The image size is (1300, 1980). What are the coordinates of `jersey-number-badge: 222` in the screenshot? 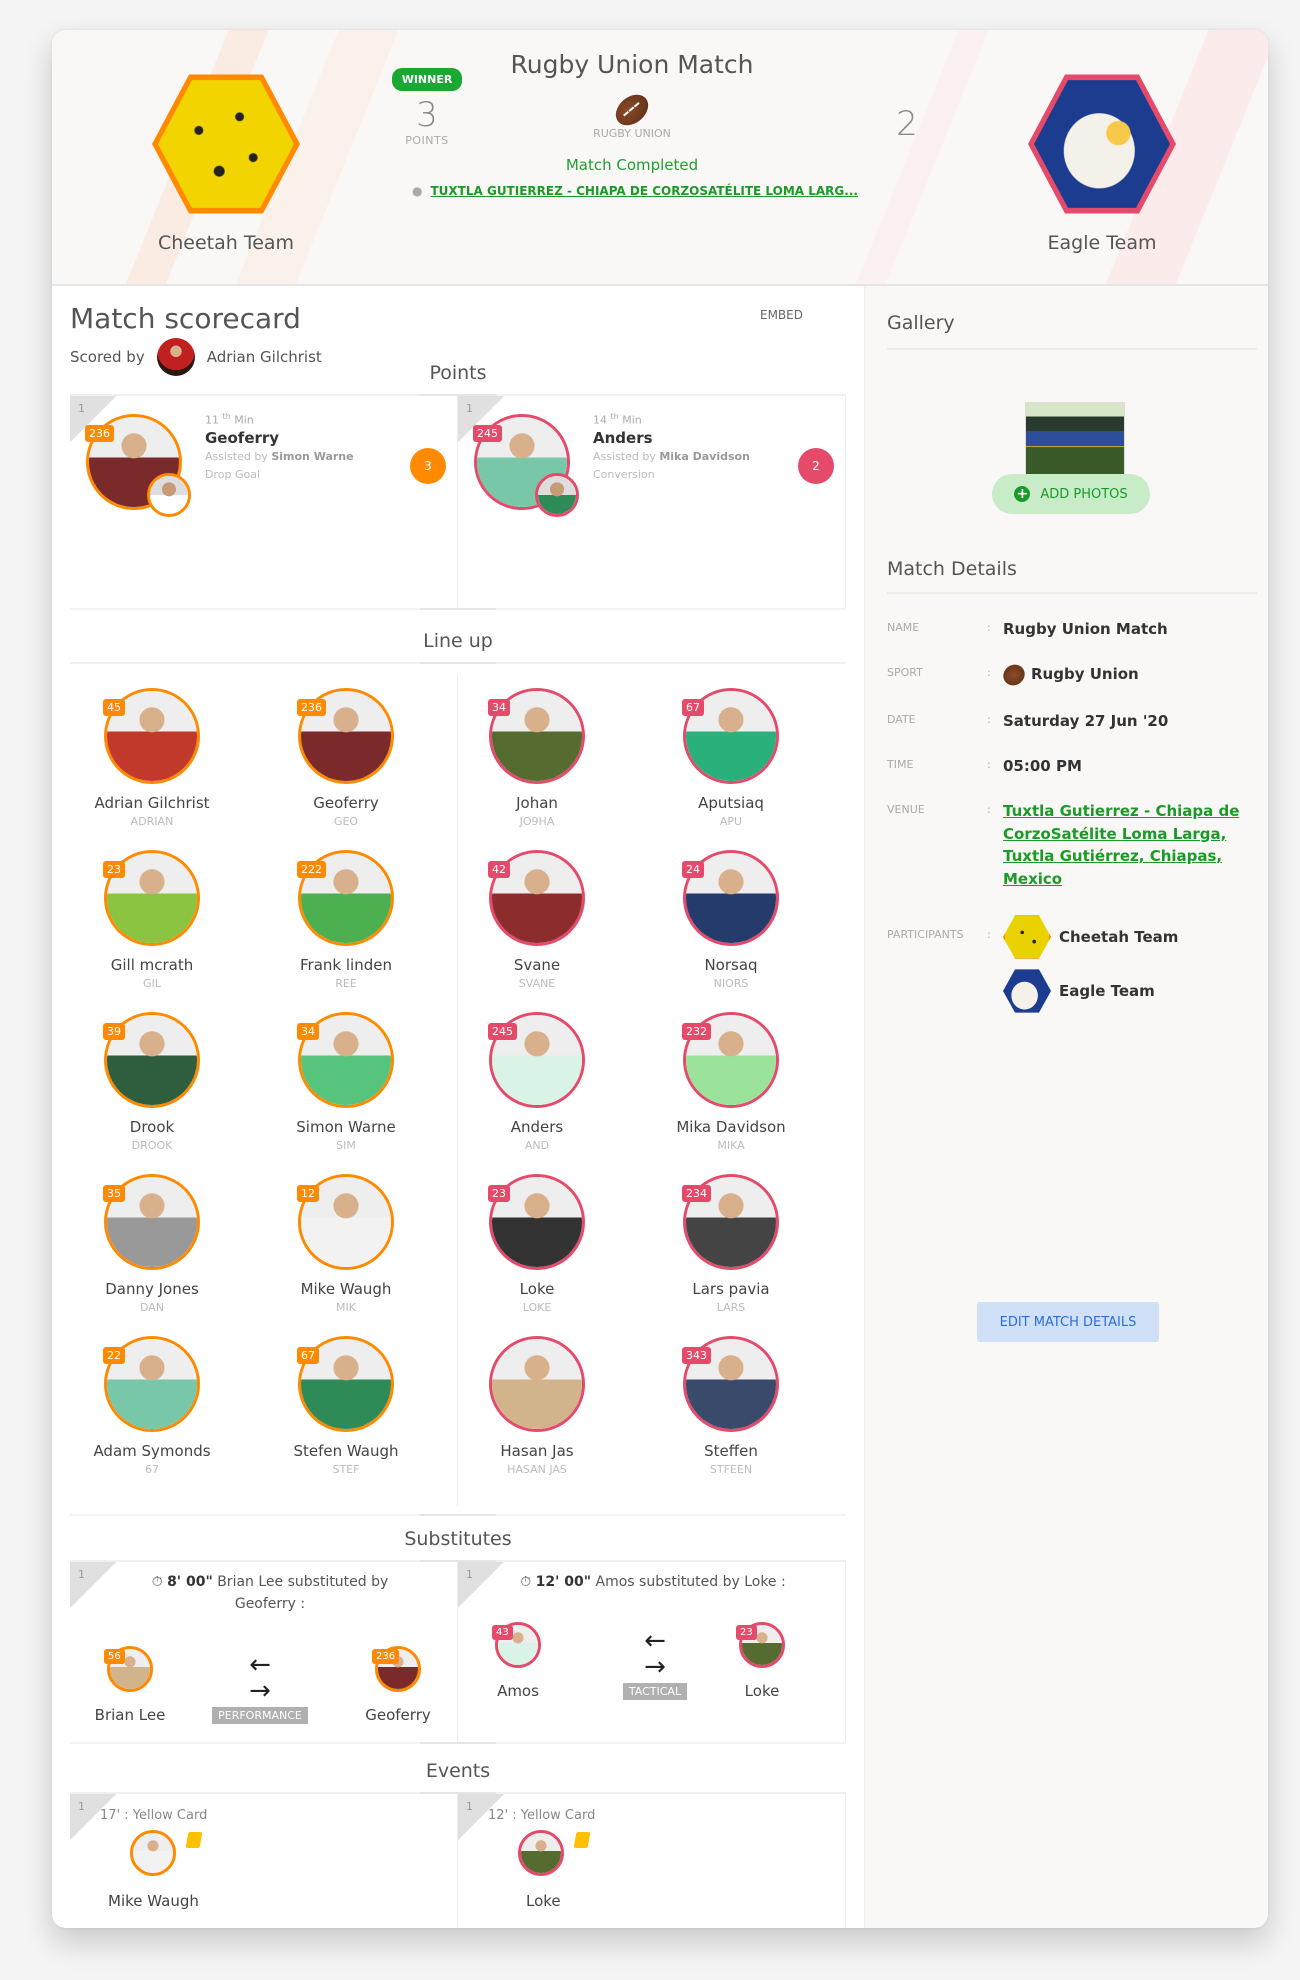 It's located at (311, 869).